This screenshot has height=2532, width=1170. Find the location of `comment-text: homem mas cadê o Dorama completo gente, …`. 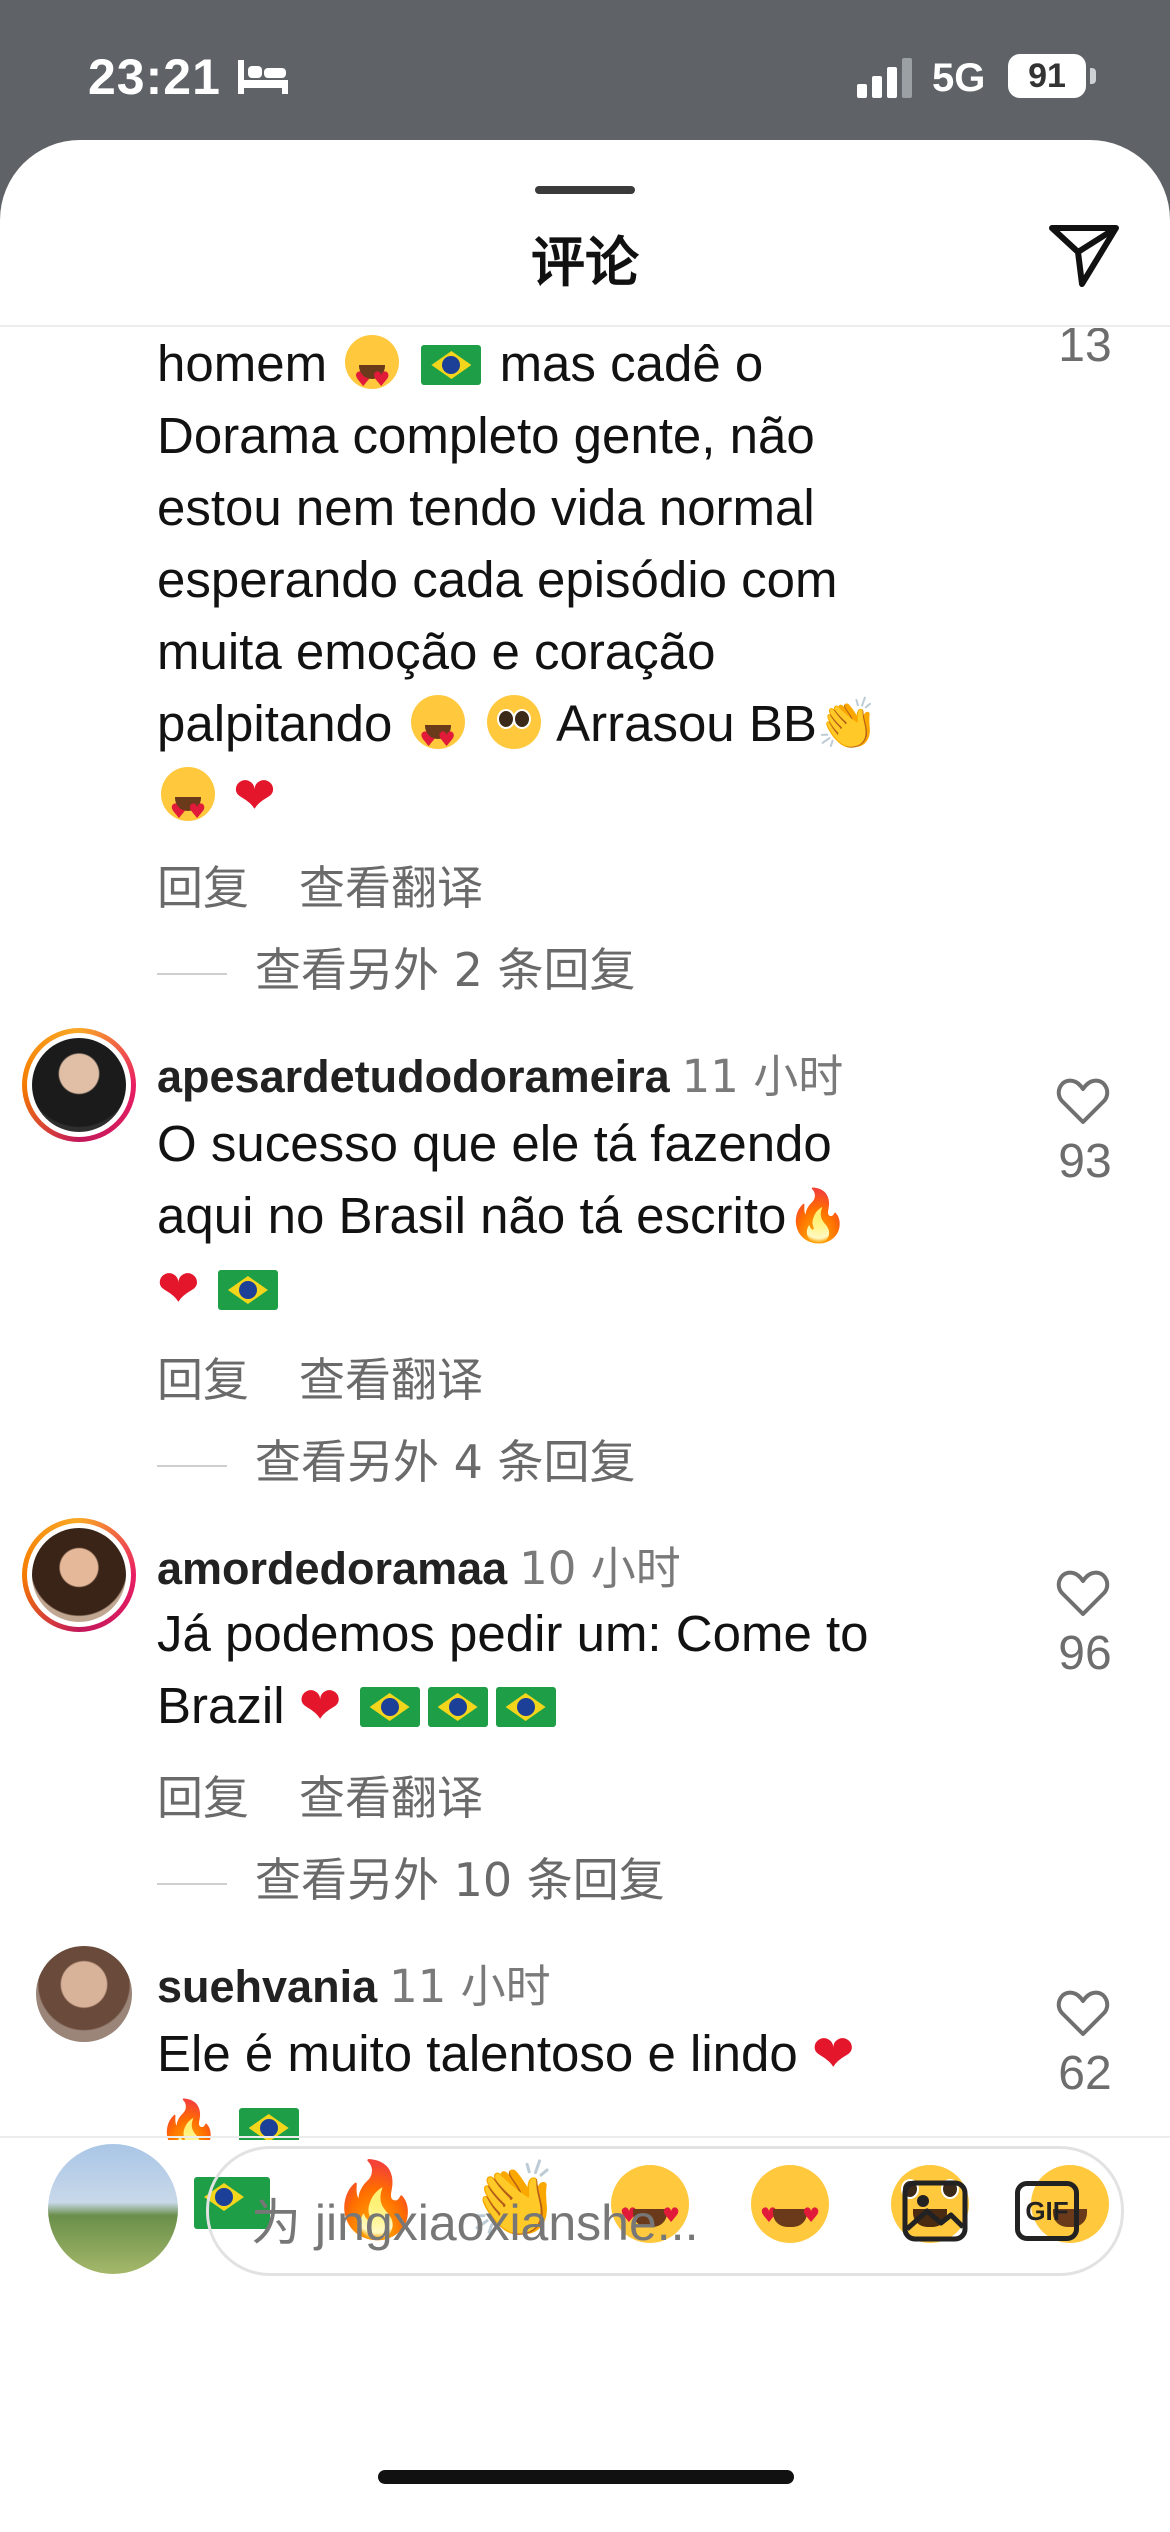

comment-text: homem mas cadê o Dorama completo gente, … is located at coordinates (572, 587).